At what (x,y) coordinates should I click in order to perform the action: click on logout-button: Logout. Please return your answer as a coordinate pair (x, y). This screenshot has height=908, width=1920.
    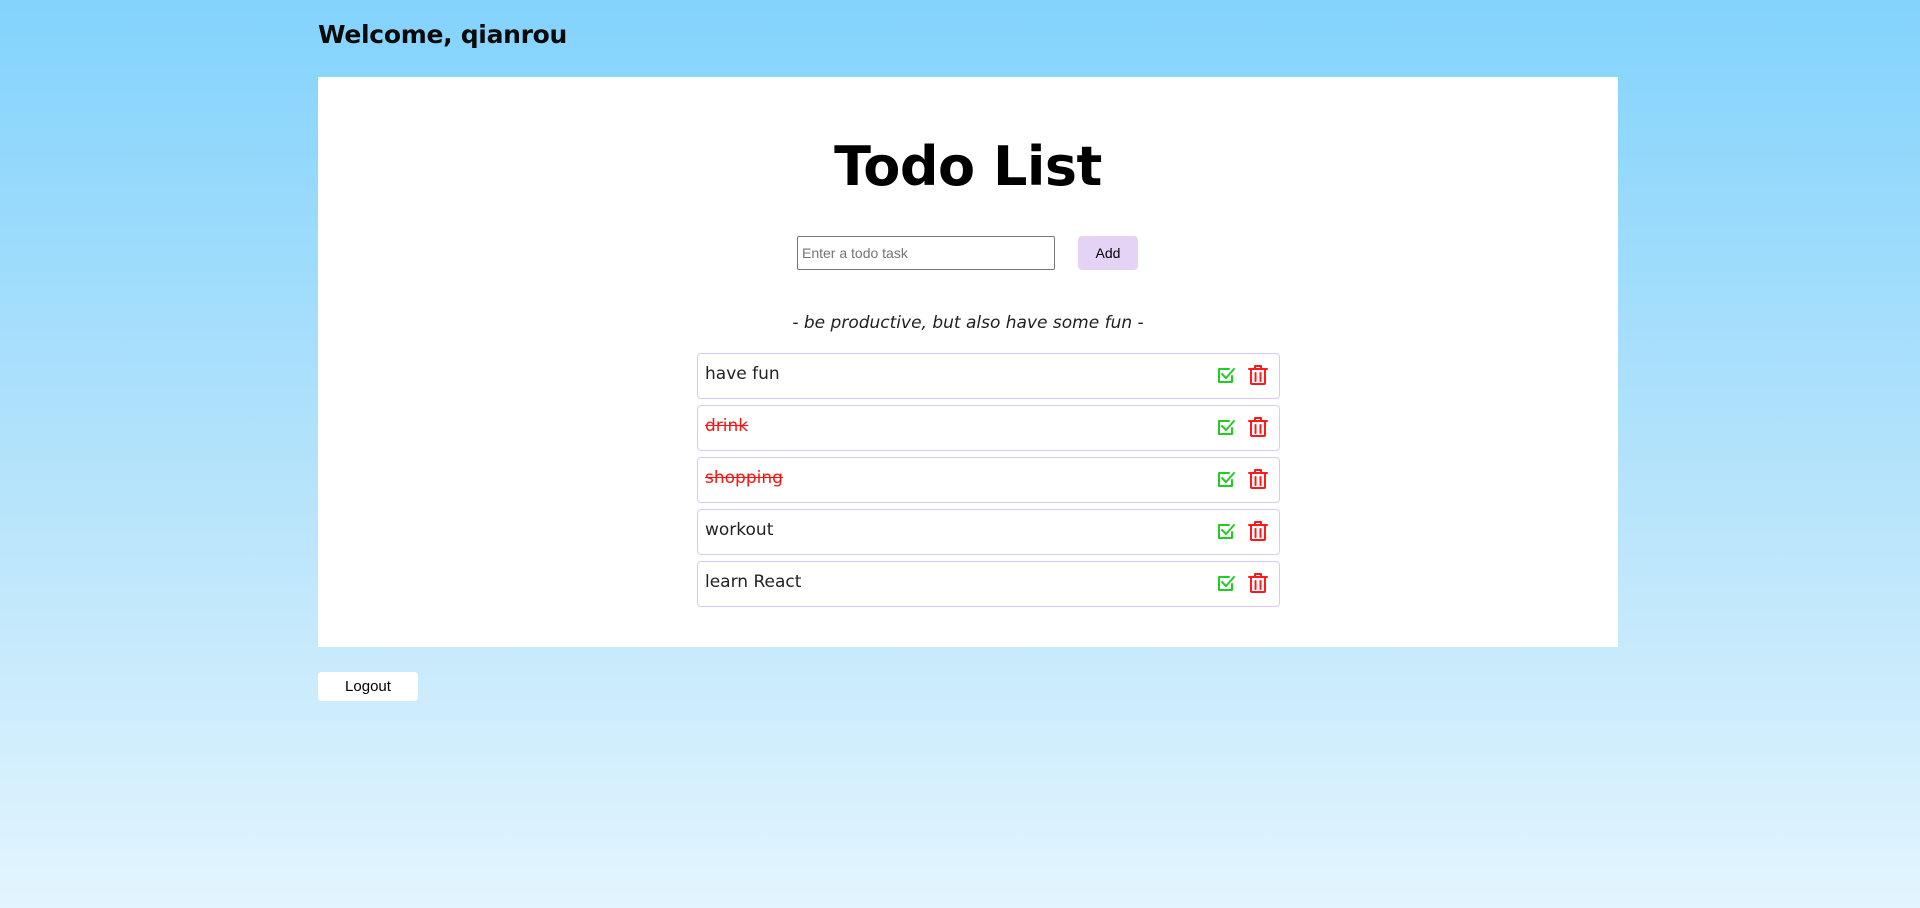
    Looking at the image, I should click on (368, 686).